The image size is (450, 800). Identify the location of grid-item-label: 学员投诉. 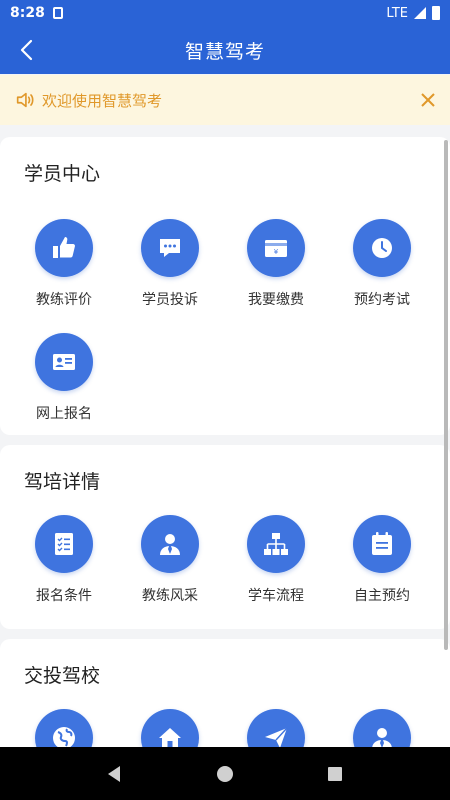
(170, 300).